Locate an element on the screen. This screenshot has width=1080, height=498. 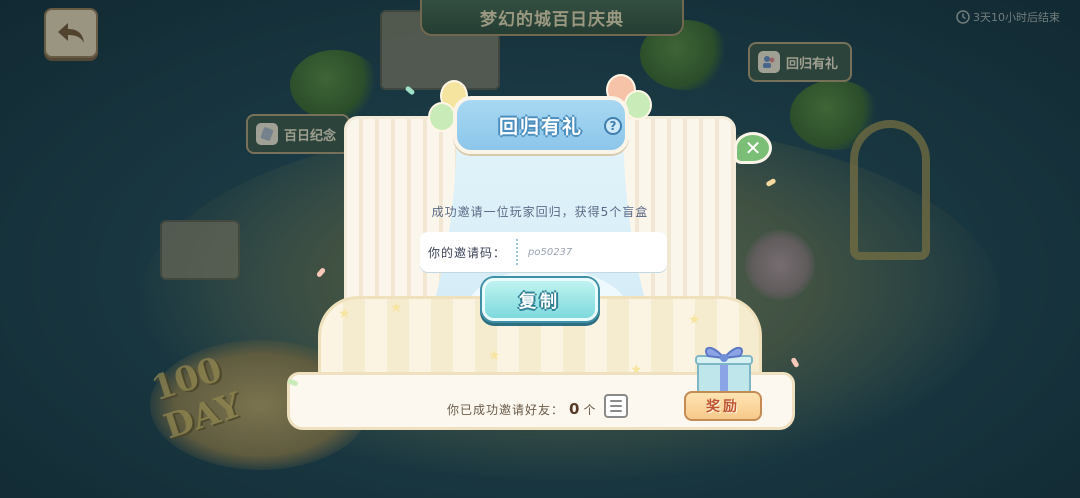
invited-prefix: 你已成功邀请好友： is located at coordinates (506, 409).